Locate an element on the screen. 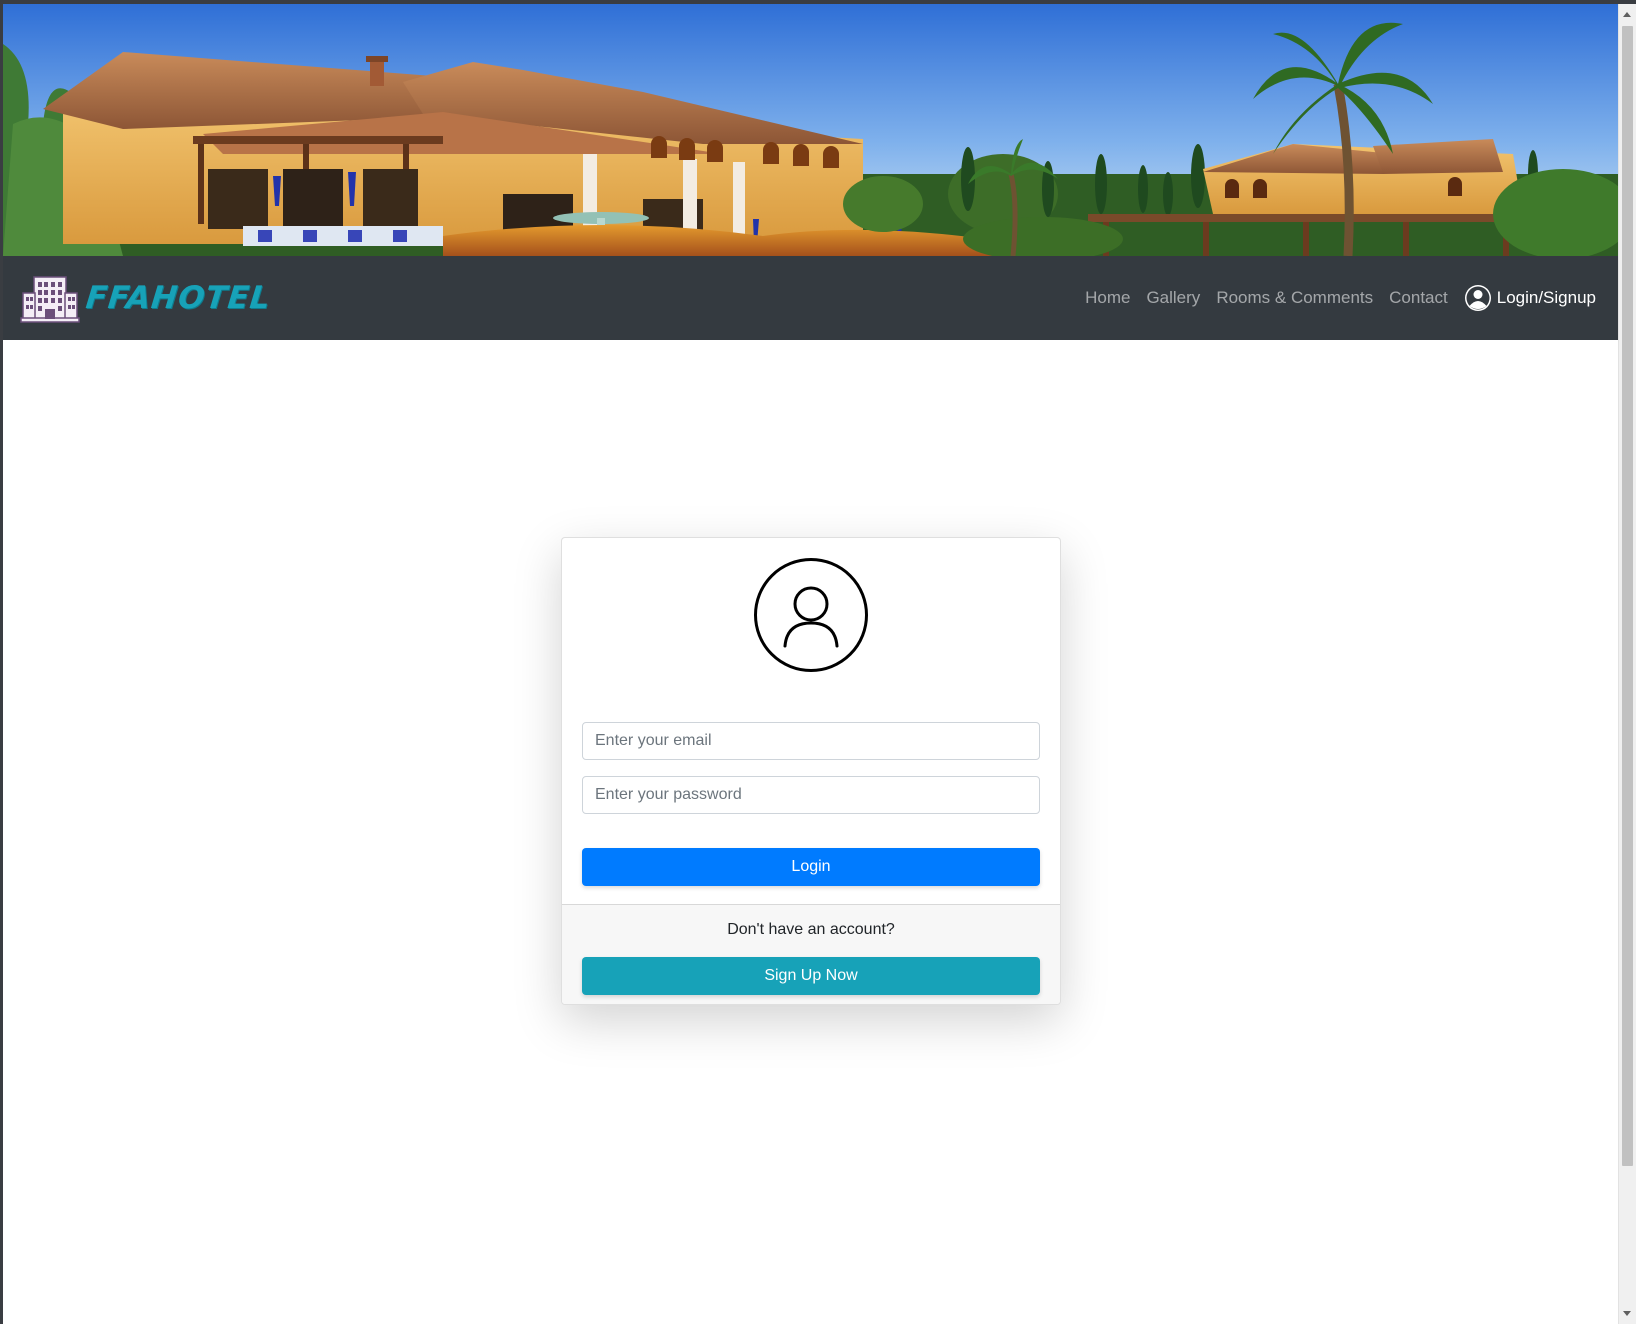 The height and width of the screenshot is (1324, 1636). hotel-building-icon is located at coordinates (50, 299).